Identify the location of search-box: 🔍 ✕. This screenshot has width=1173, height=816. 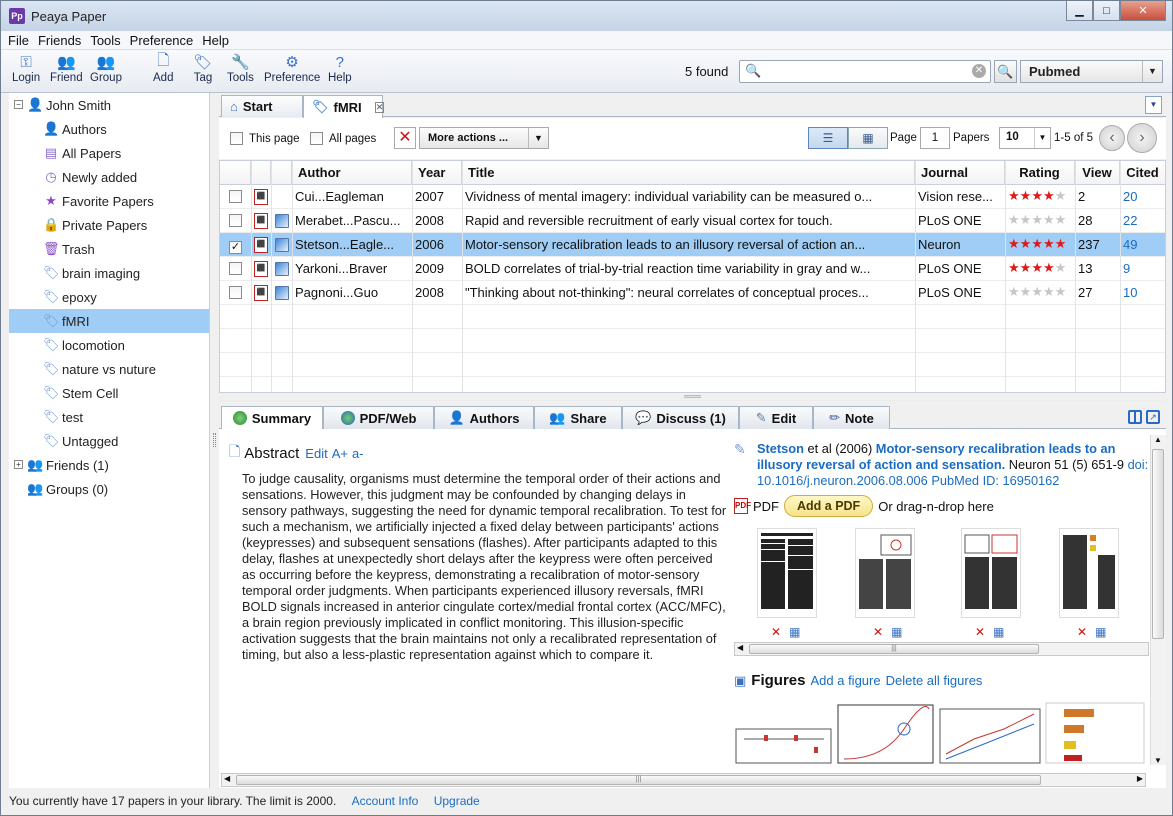
(865, 71).